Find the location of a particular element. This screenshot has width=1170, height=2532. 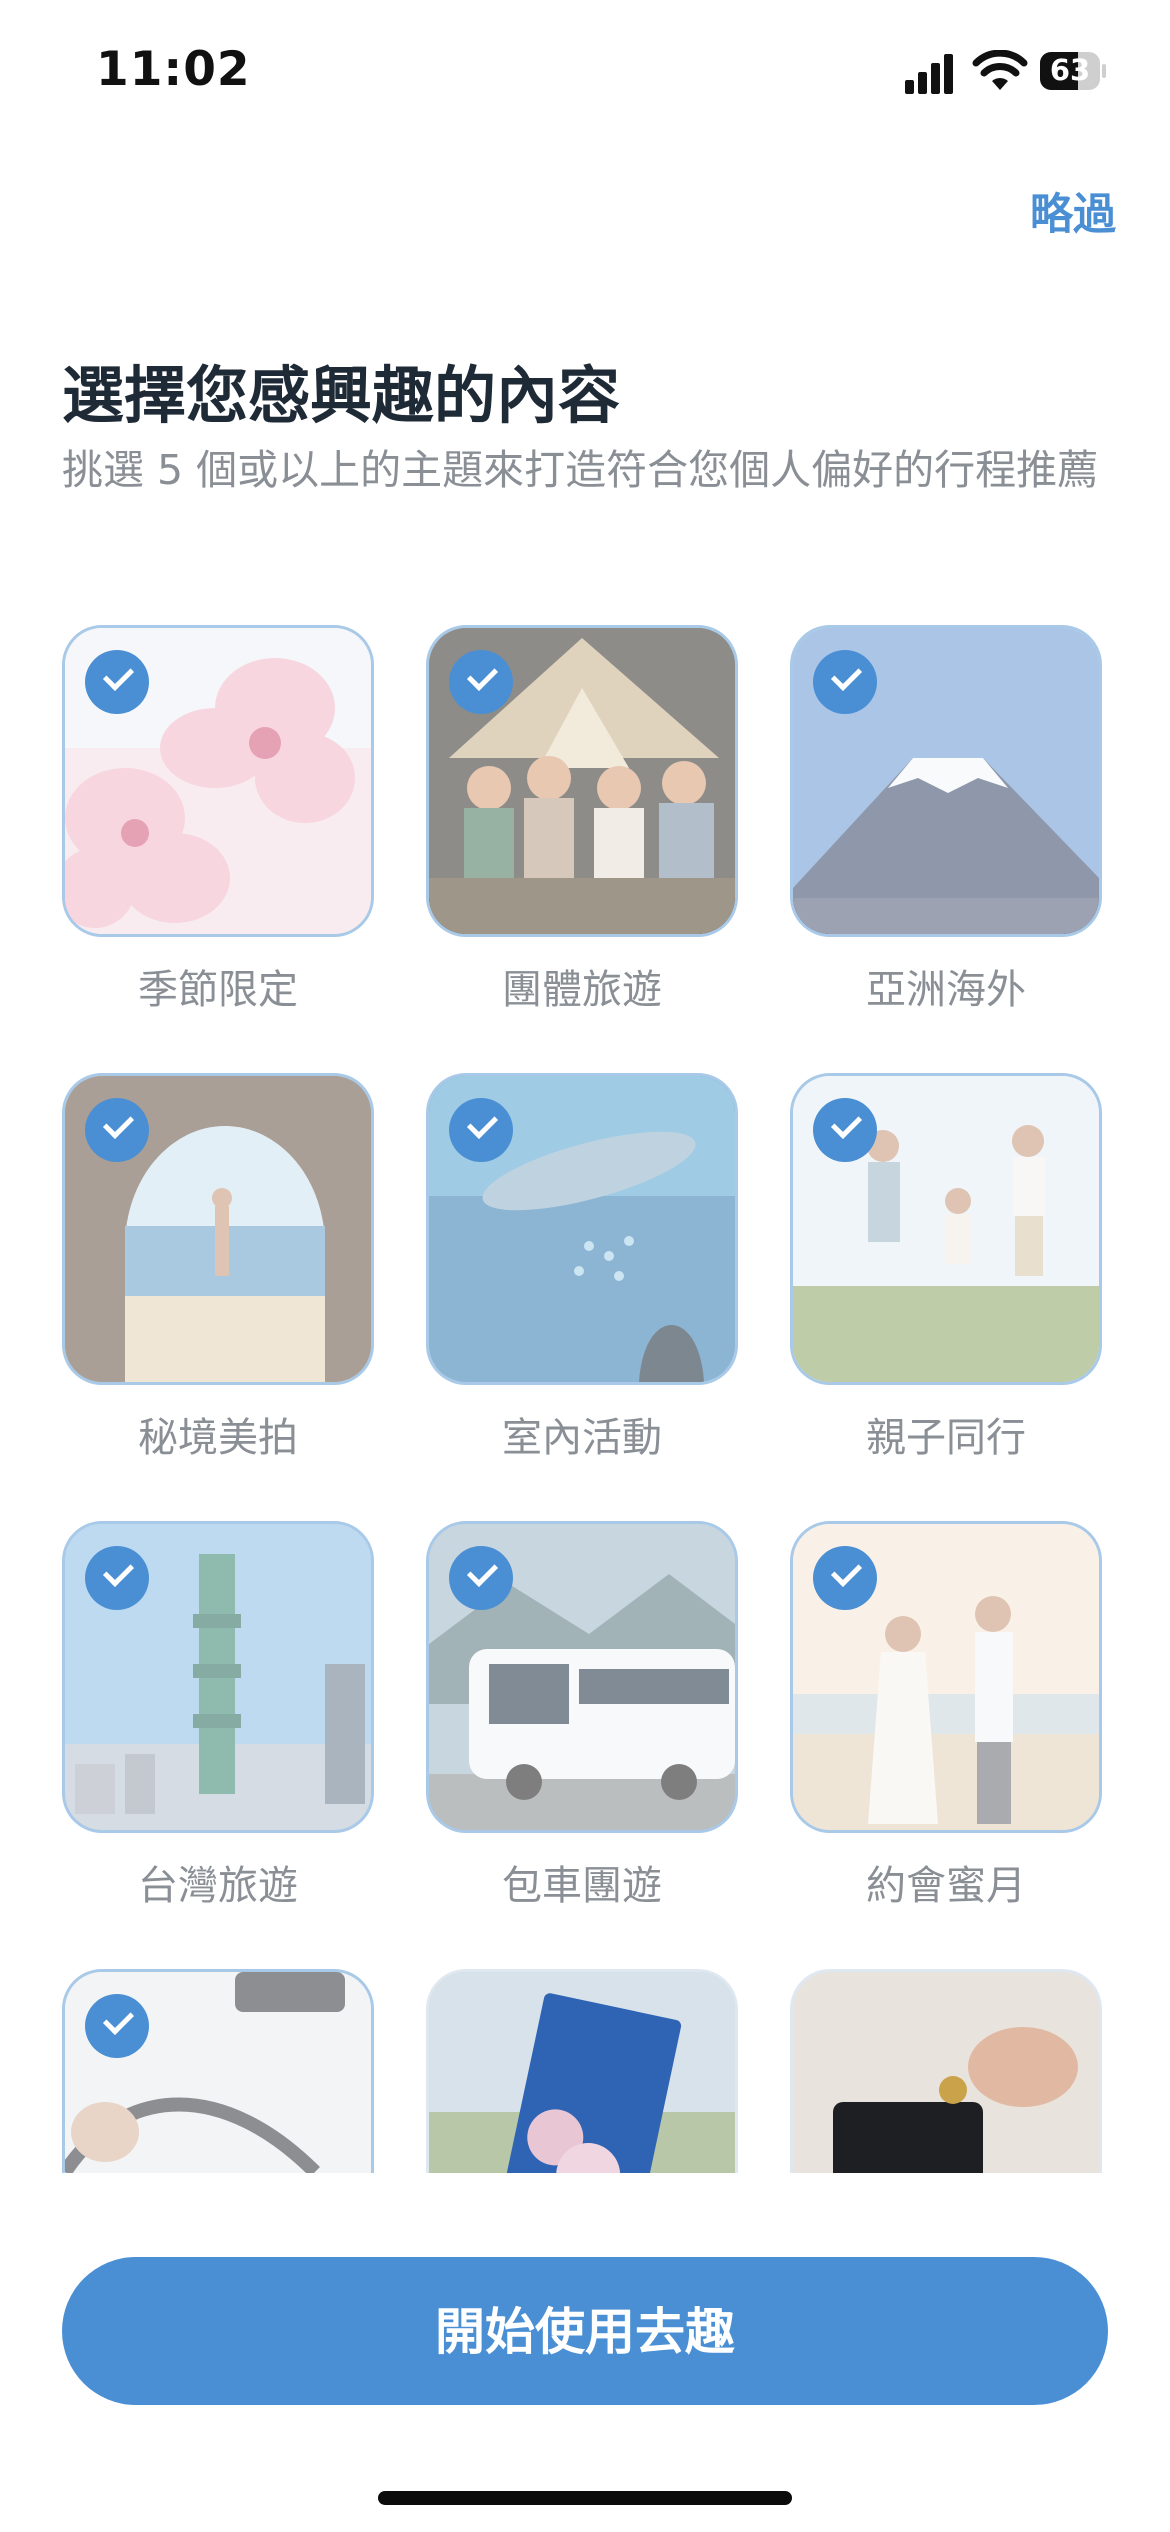

page-title: 選擇您感興趣的內容 is located at coordinates (341, 395).